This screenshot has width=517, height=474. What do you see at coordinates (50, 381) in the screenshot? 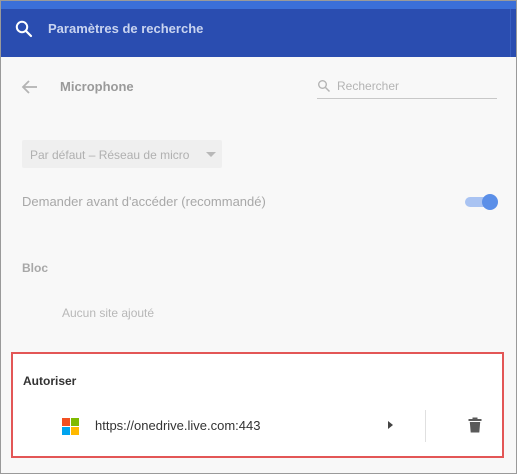
I see `allow-section-heading: Autoriser` at bounding box center [50, 381].